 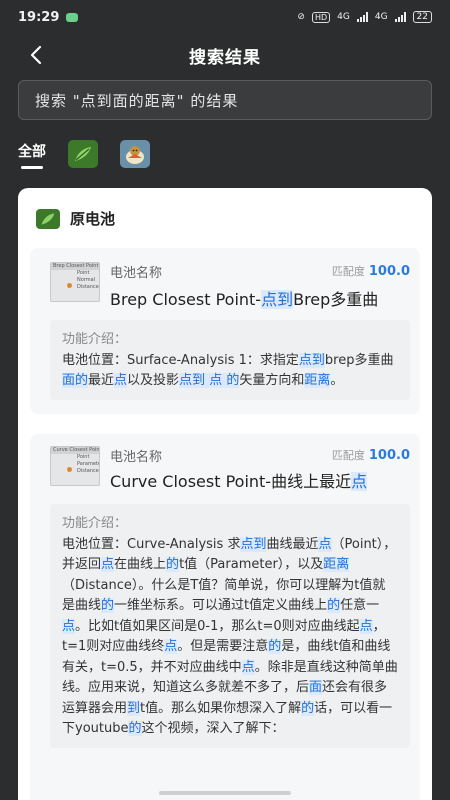 What do you see at coordinates (343, 17) in the screenshot?
I see `network-4g-label-1: 4G` at bounding box center [343, 17].